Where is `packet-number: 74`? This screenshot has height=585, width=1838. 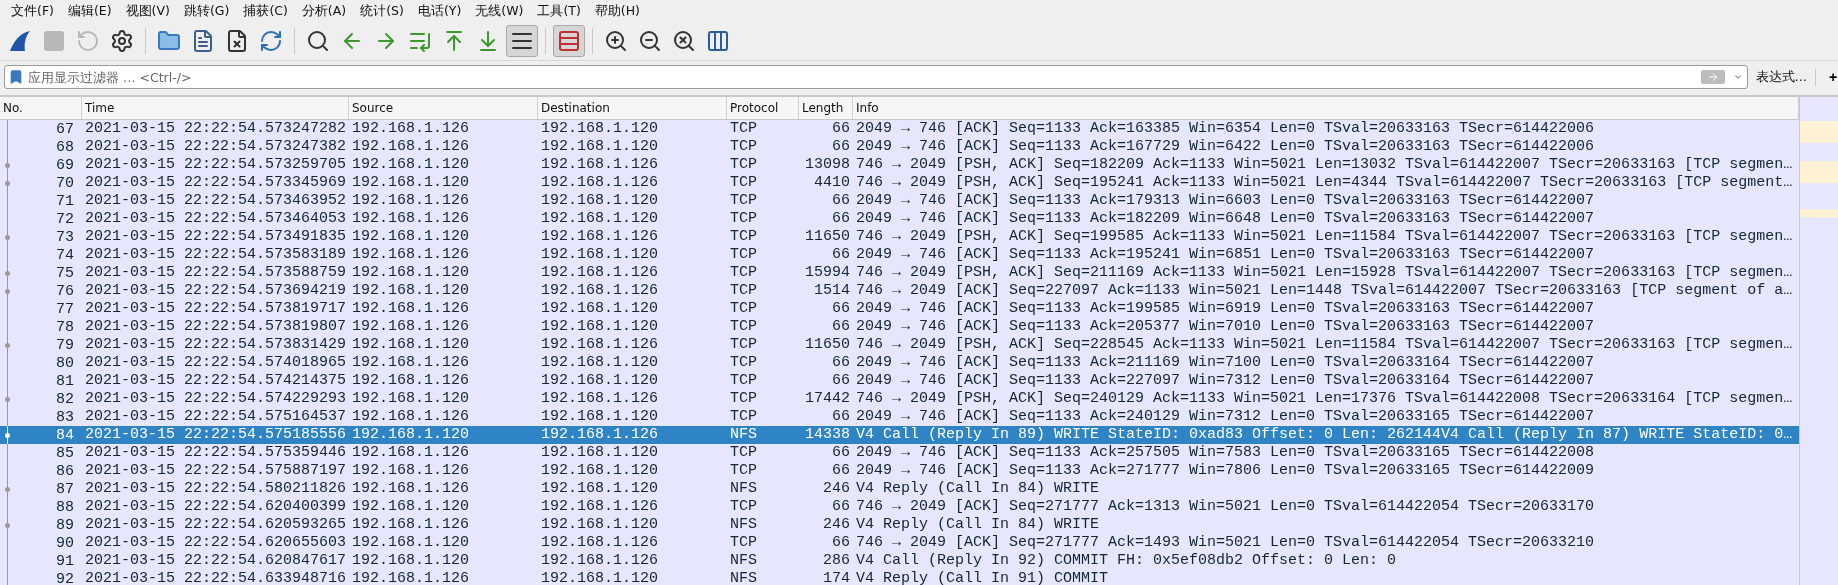
packet-number: 74 is located at coordinates (65, 255).